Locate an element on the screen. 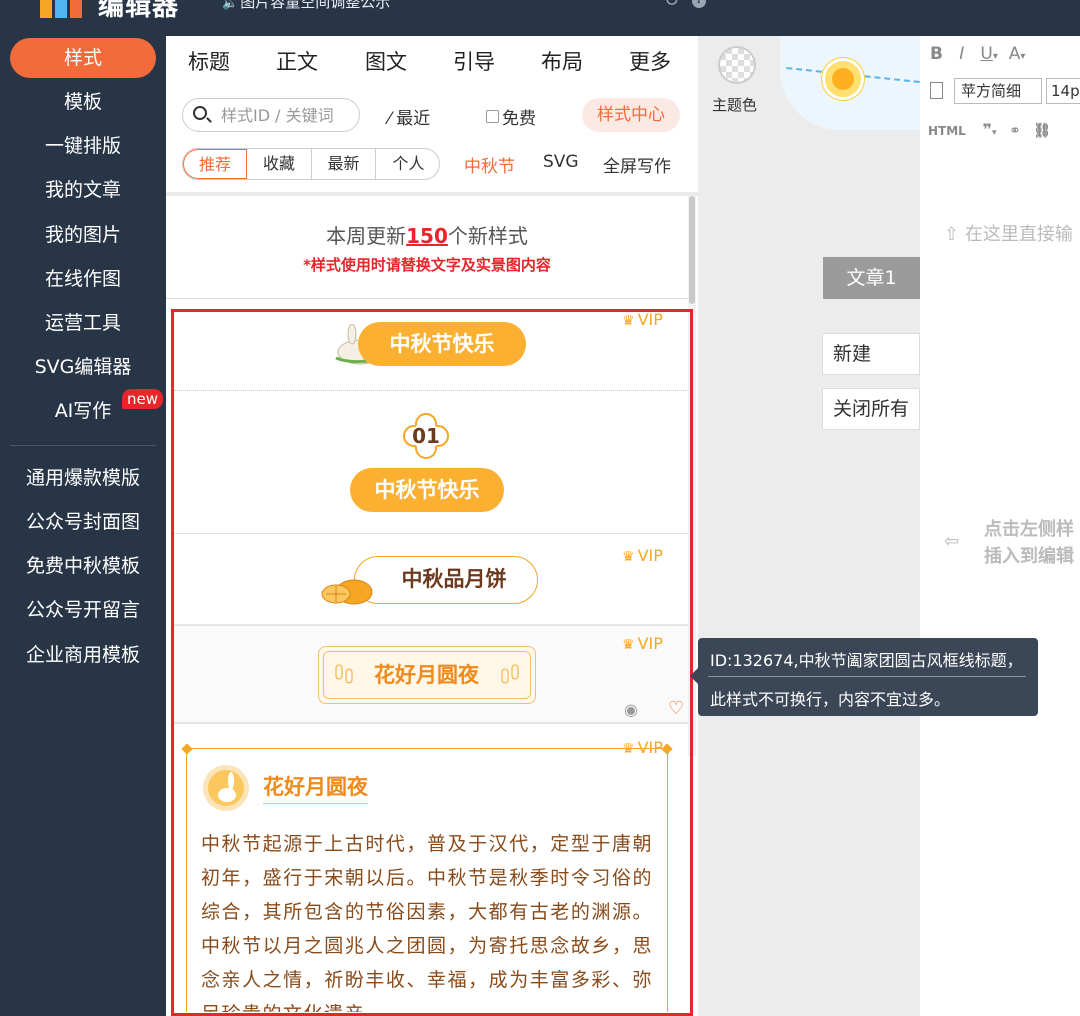 The image size is (1080, 1016). recent-button: ⁄ 最近 is located at coordinates (409, 116).